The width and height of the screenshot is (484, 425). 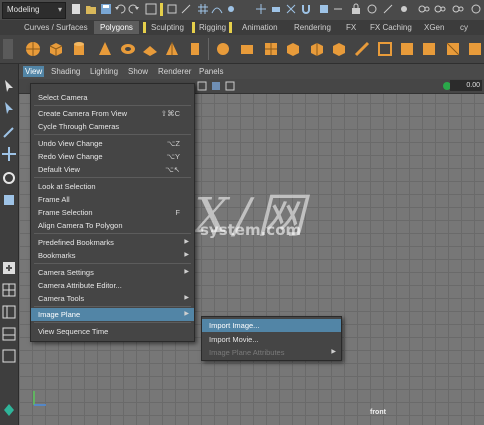 What do you see at coordinates (351, 27) in the screenshot?
I see `tab-fx: FX` at bounding box center [351, 27].